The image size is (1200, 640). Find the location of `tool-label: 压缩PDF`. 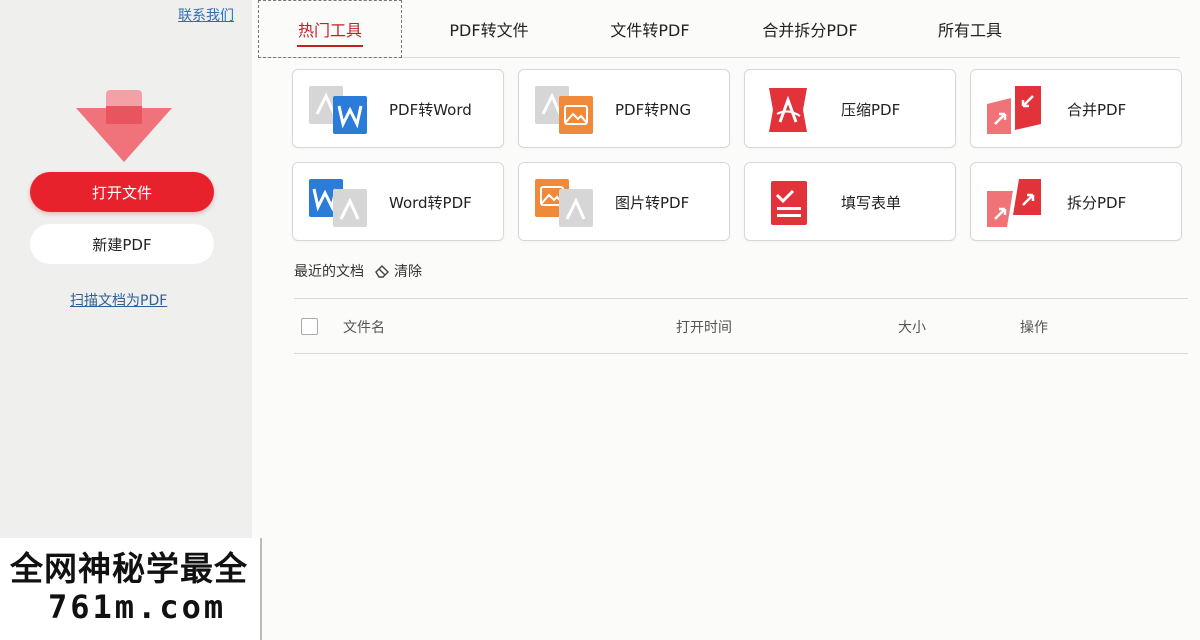

tool-label: 压缩PDF is located at coordinates (871, 110).